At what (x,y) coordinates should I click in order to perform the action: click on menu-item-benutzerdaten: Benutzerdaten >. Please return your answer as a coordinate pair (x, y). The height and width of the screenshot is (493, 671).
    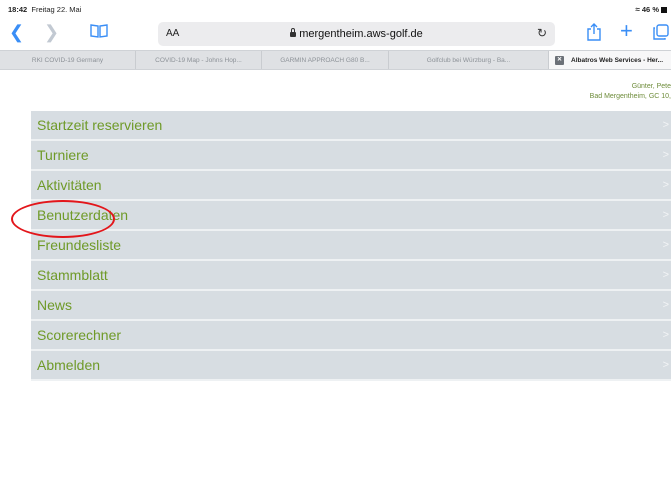
    Looking at the image, I should click on (351, 216).